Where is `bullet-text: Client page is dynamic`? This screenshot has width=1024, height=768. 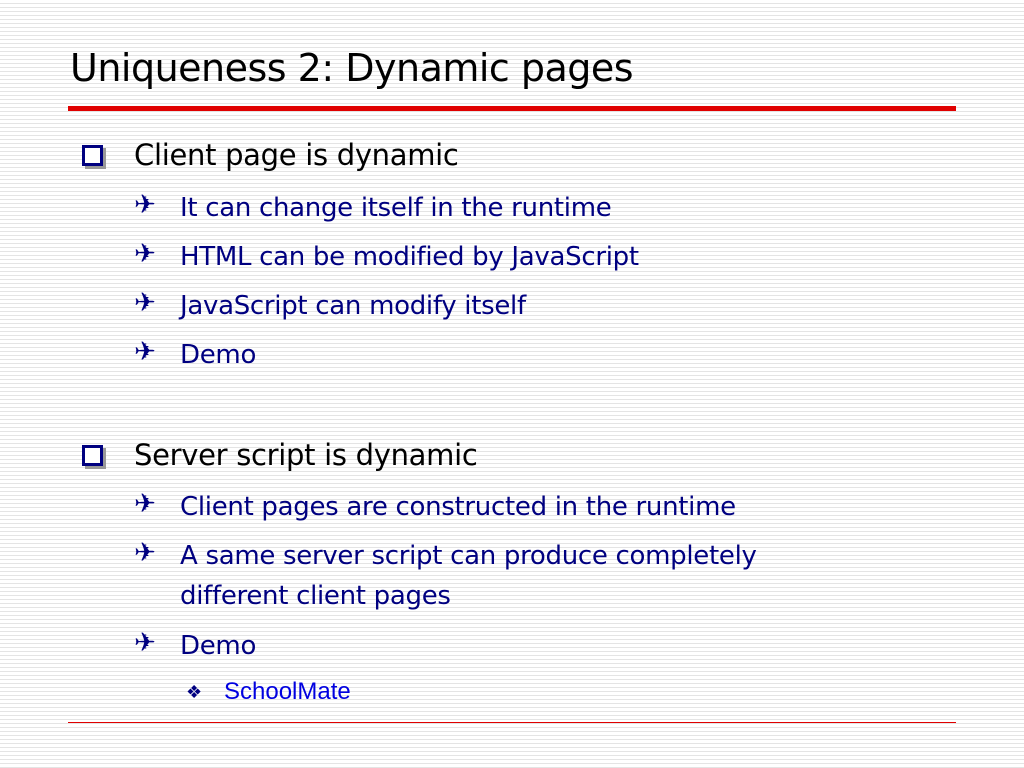 bullet-text: Client page is dynamic is located at coordinates (296, 155).